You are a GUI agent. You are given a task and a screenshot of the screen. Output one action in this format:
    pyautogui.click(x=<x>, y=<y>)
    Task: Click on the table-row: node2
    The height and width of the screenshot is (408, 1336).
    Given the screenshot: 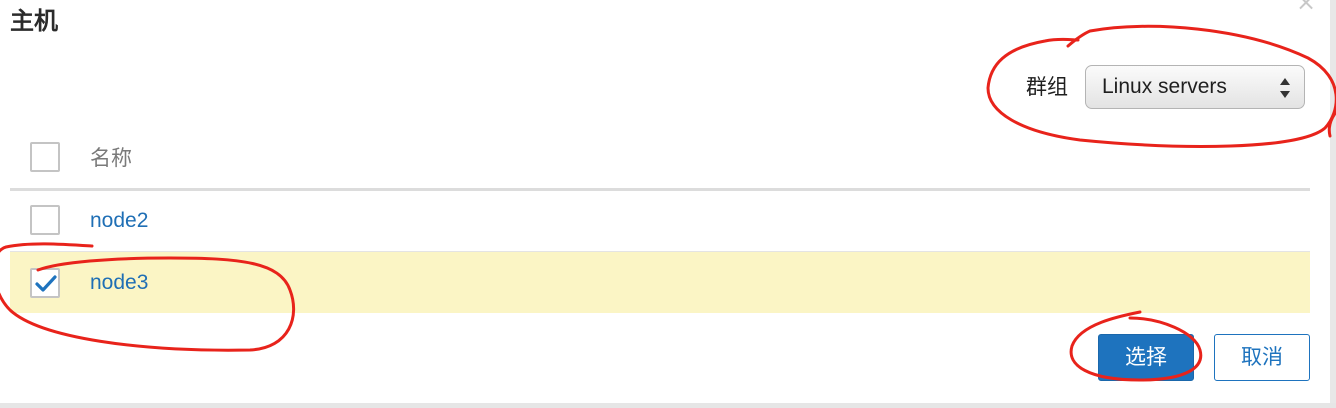 What is the action you would take?
    pyautogui.click(x=660, y=221)
    